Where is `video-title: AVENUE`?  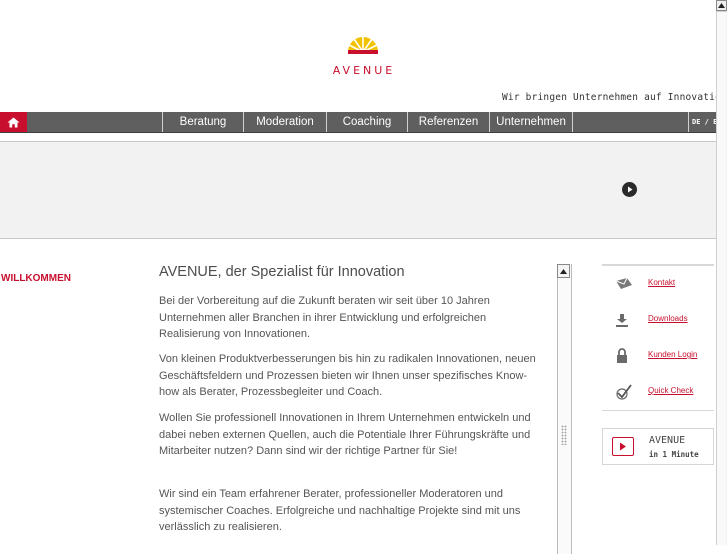 video-title: AVENUE is located at coordinates (667, 440).